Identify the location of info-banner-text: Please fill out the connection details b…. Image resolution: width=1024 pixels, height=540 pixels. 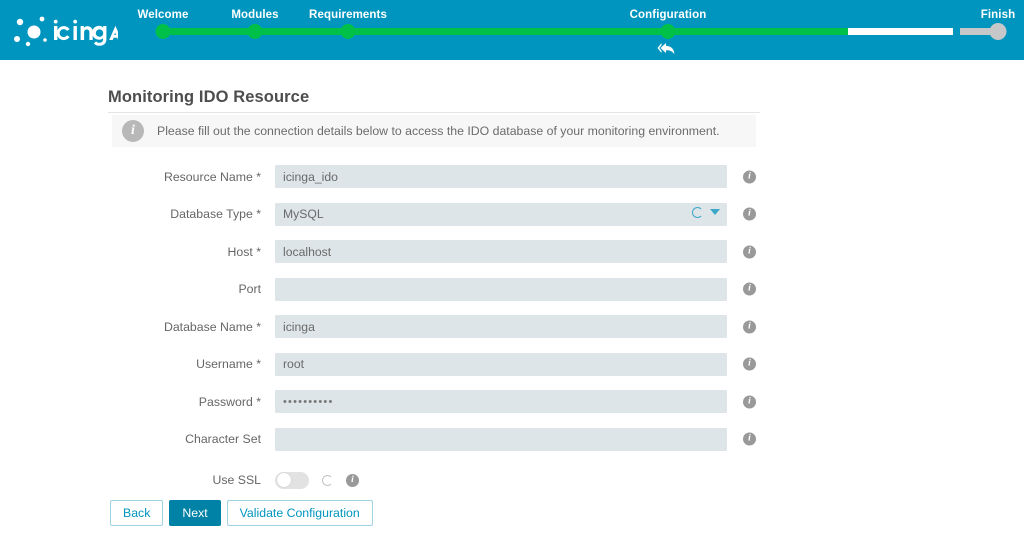
(438, 131).